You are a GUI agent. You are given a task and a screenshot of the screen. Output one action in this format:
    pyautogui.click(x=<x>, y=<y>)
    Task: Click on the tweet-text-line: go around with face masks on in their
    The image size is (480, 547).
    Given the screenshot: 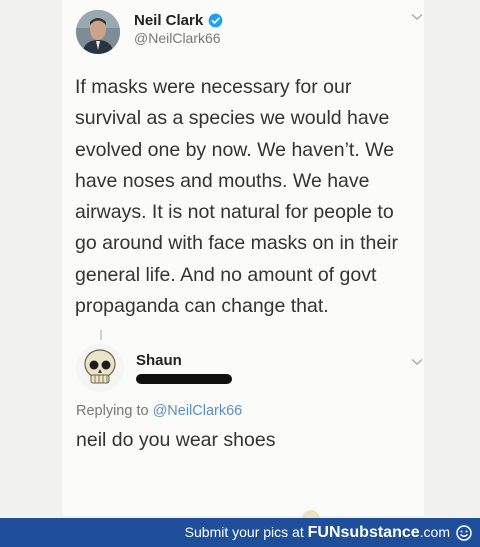 What is the action you would take?
    pyautogui.click(x=237, y=243)
    